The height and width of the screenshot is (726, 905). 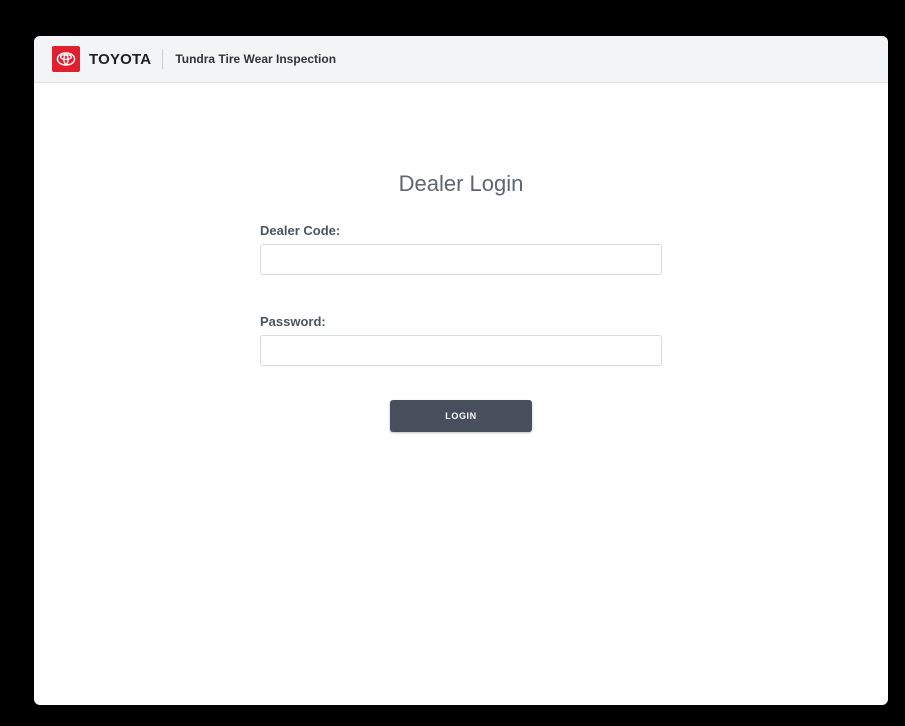 I want to click on dealer-code-label: Dealer Code:, so click(x=300, y=230).